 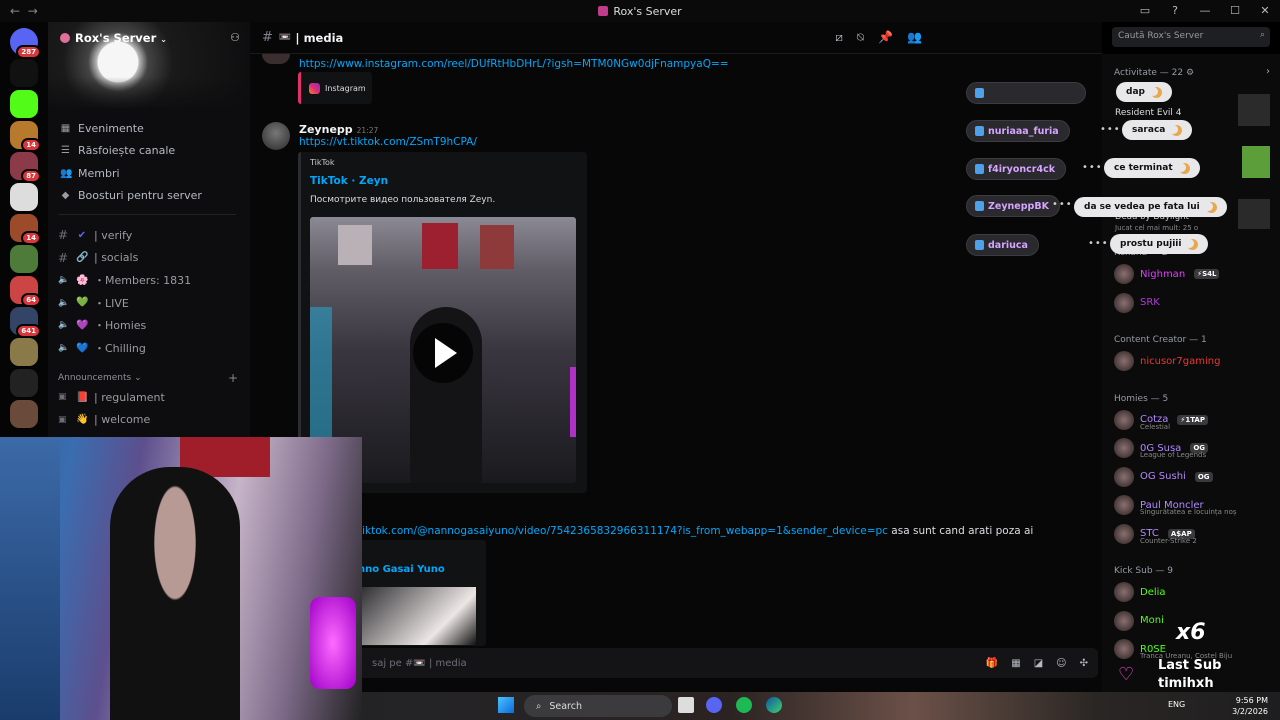 I want to click on boost-icon: ◆, so click(x=65, y=195).